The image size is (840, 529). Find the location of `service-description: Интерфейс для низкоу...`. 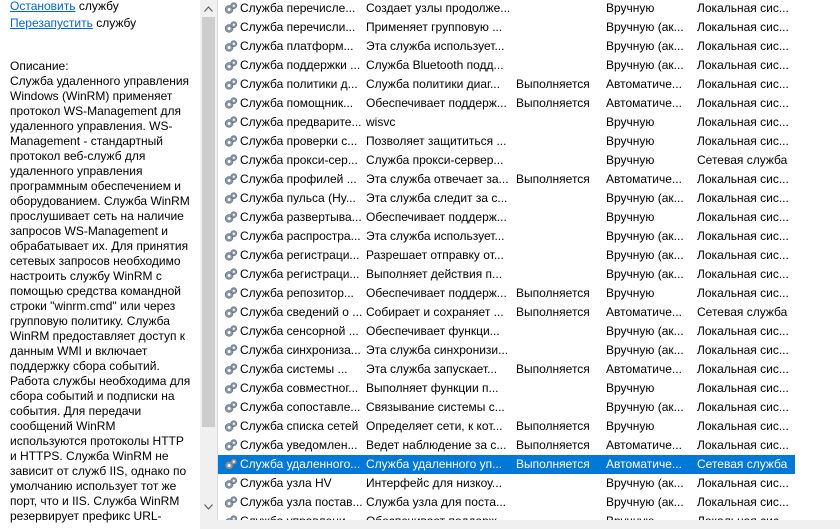

service-description: Интерфейс для низкоу... is located at coordinates (434, 483).